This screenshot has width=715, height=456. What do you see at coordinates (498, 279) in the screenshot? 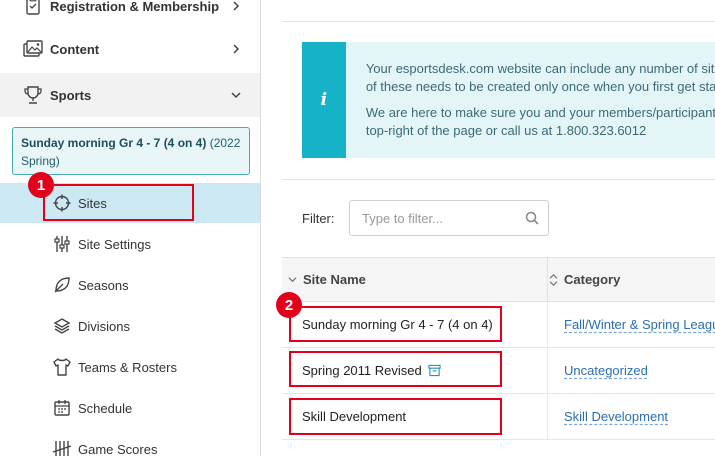
I see `table-header: Site Name Category` at bounding box center [498, 279].